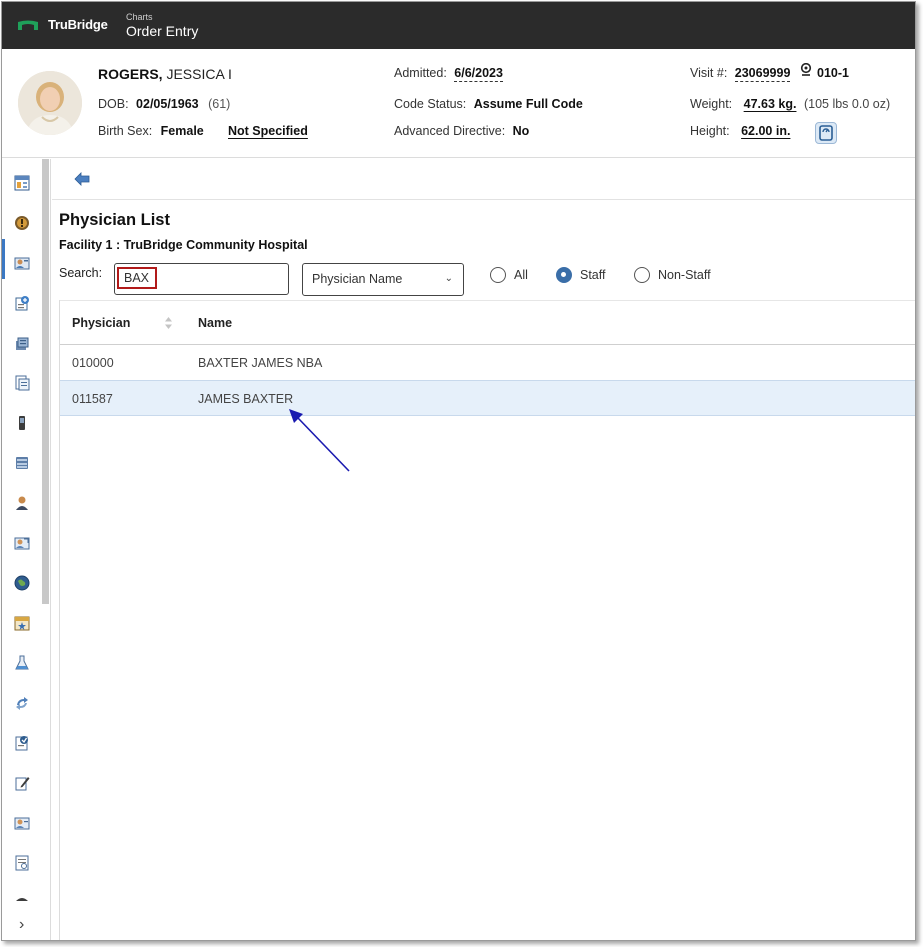 This screenshot has height=947, width=923. What do you see at coordinates (3, 259) in the screenshot?
I see `rail-active-indicator` at bounding box center [3, 259].